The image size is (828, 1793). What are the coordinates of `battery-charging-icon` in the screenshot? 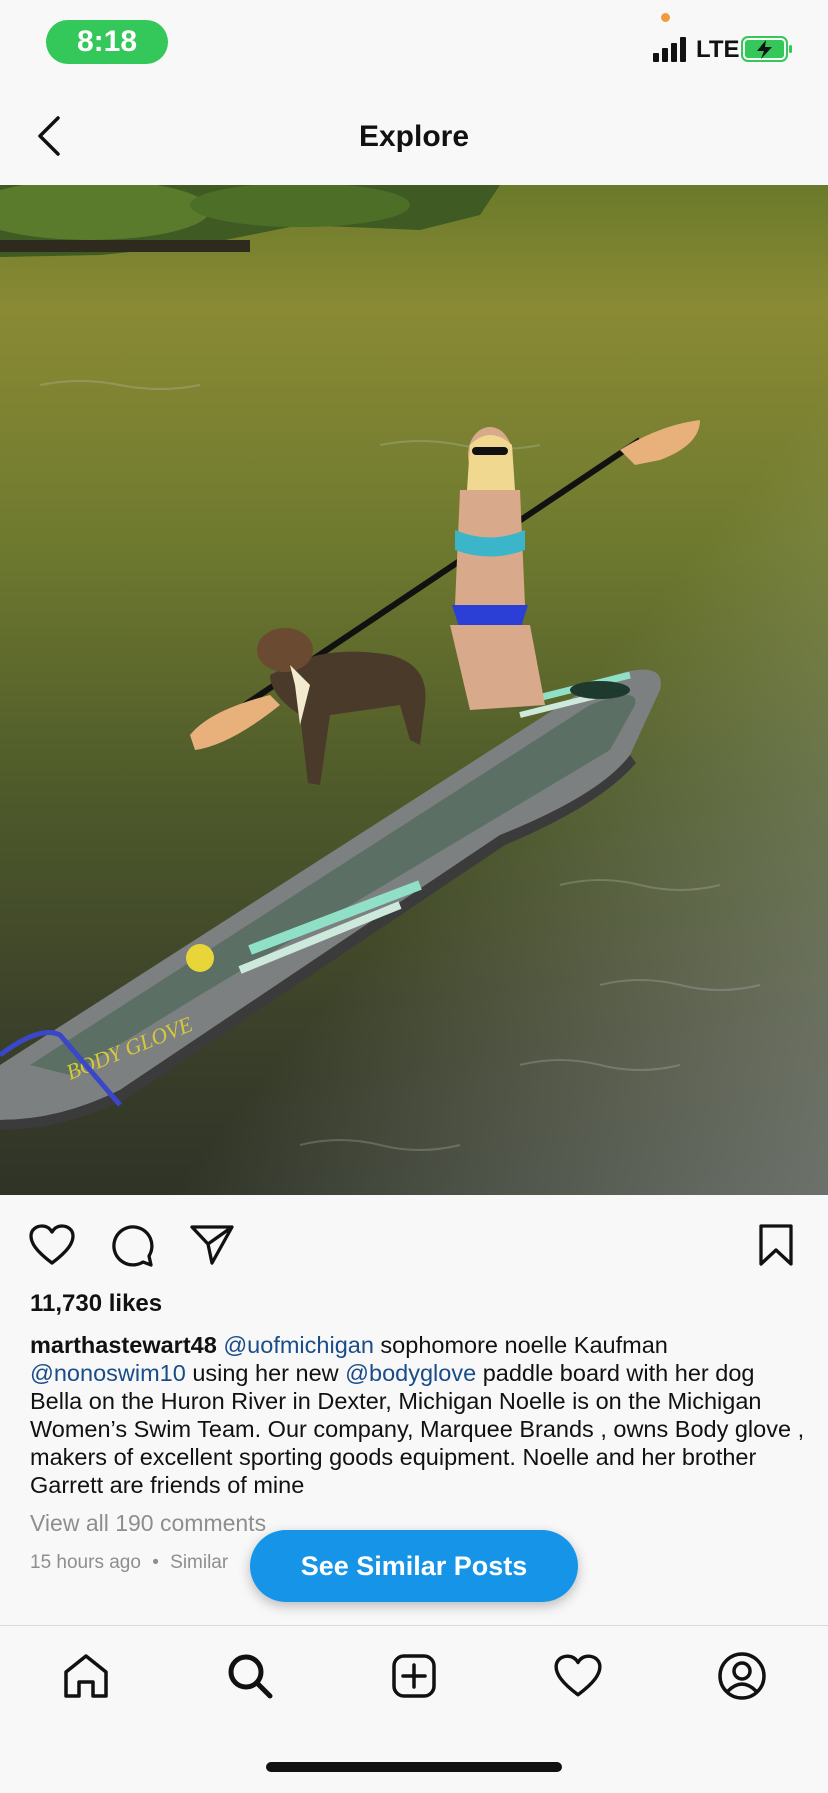 It's located at (766, 49).